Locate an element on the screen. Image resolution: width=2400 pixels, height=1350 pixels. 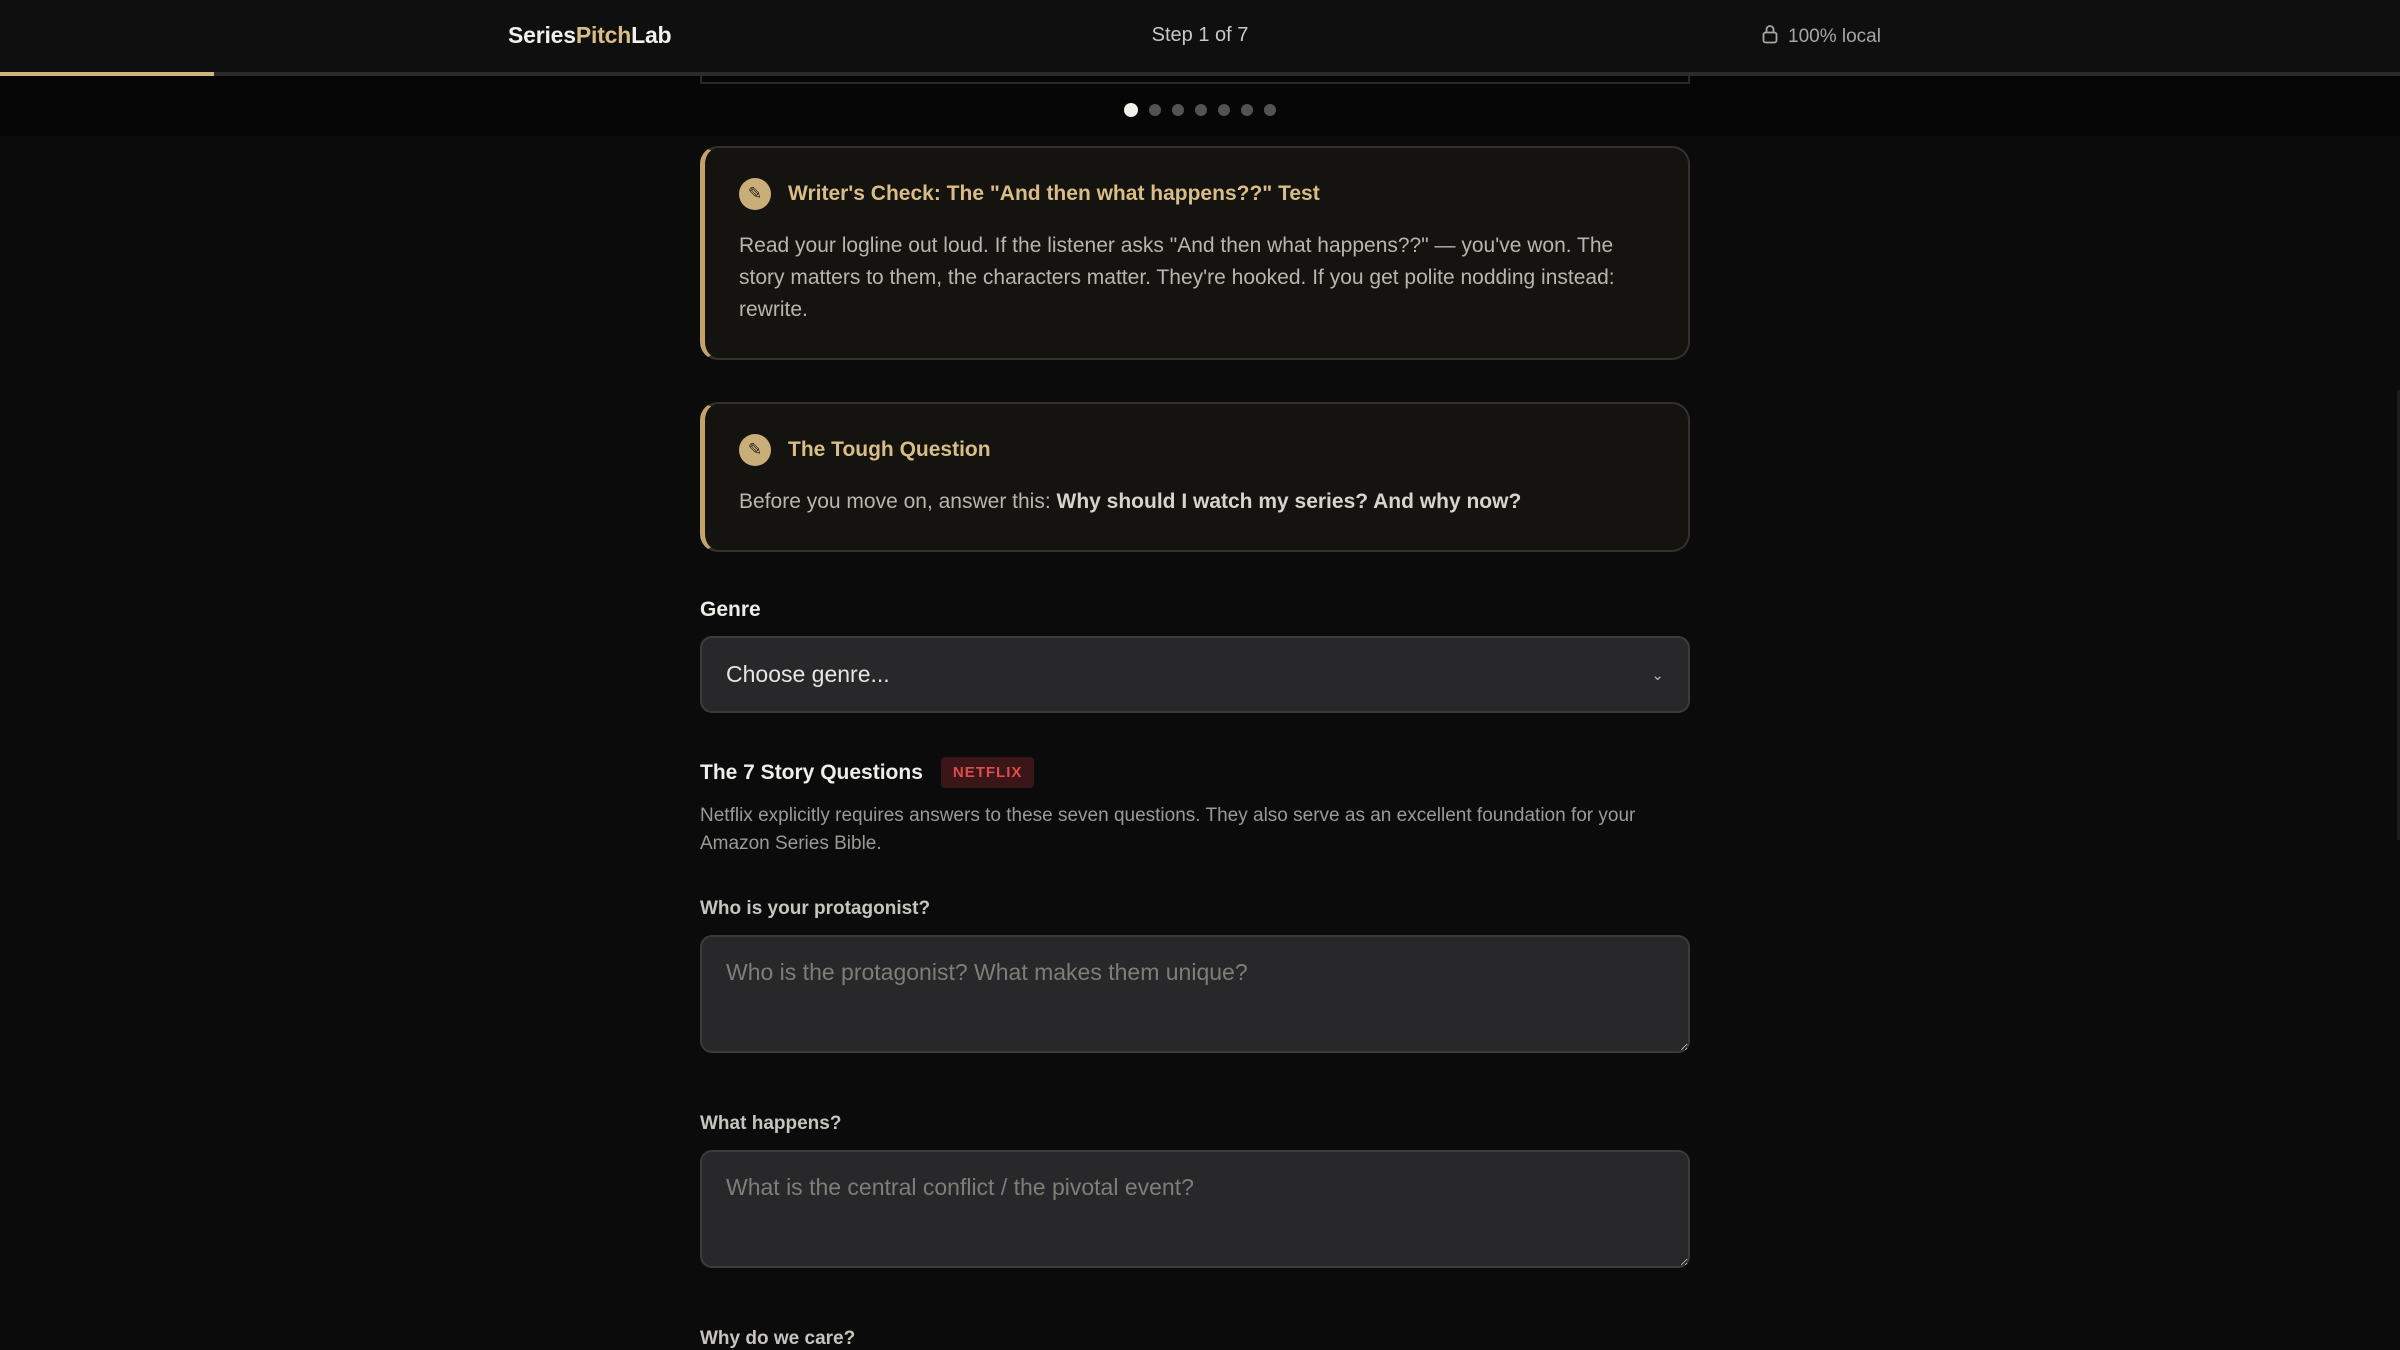
genre-select: Choose genre... ⌄ is located at coordinates (1195, 674).